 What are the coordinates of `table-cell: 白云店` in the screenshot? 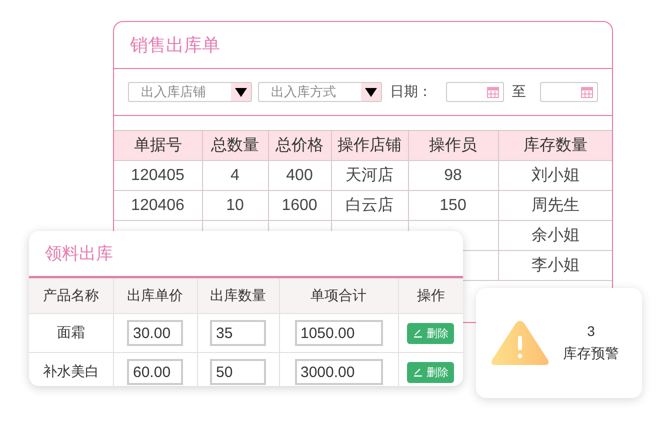 It's located at (369, 205).